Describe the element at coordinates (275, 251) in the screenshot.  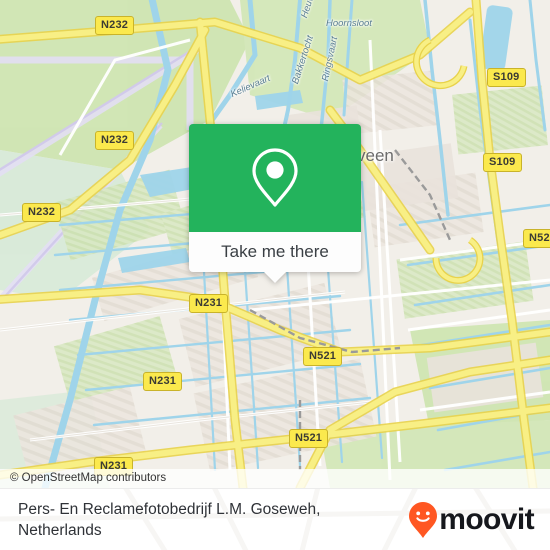
I see `callout-label: Take me there` at that location.